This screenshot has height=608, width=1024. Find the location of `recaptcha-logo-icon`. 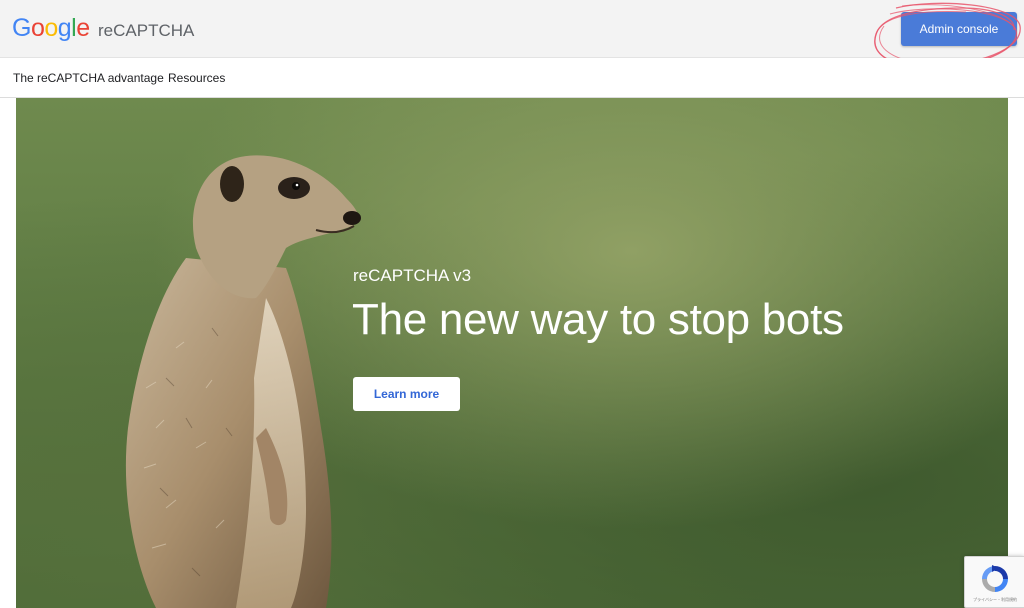

recaptcha-logo-icon is located at coordinates (995, 578).